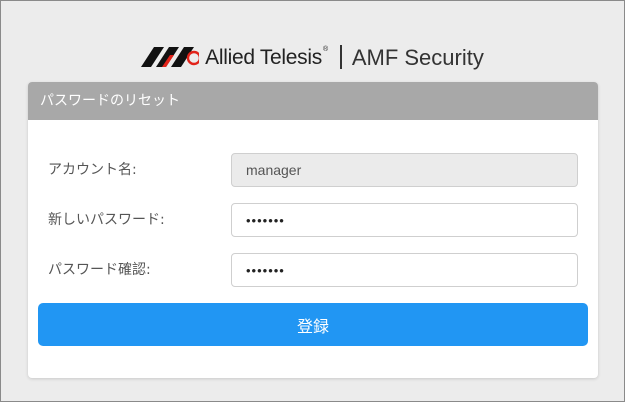  Describe the element at coordinates (313, 101) in the screenshot. I see `card-title: パスワードのリセット` at that location.